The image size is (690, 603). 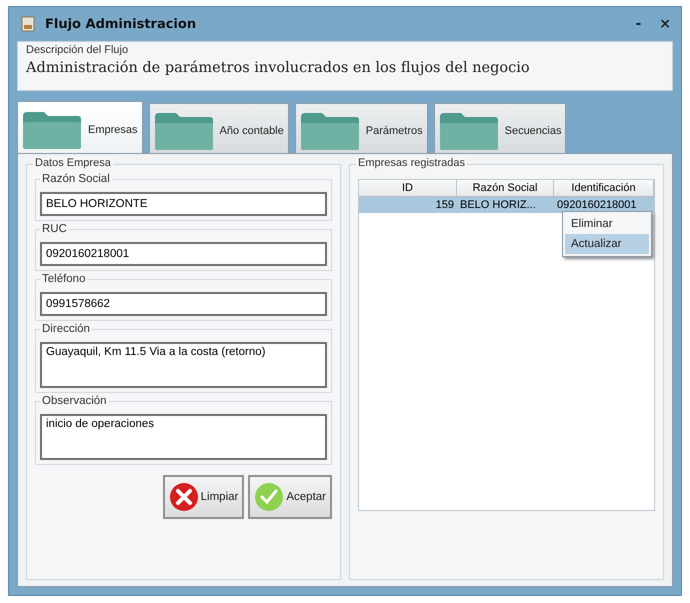 I want to click on description-text: Administración de parámetros involucrados en los flujos del negocio, so click(x=278, y=68).